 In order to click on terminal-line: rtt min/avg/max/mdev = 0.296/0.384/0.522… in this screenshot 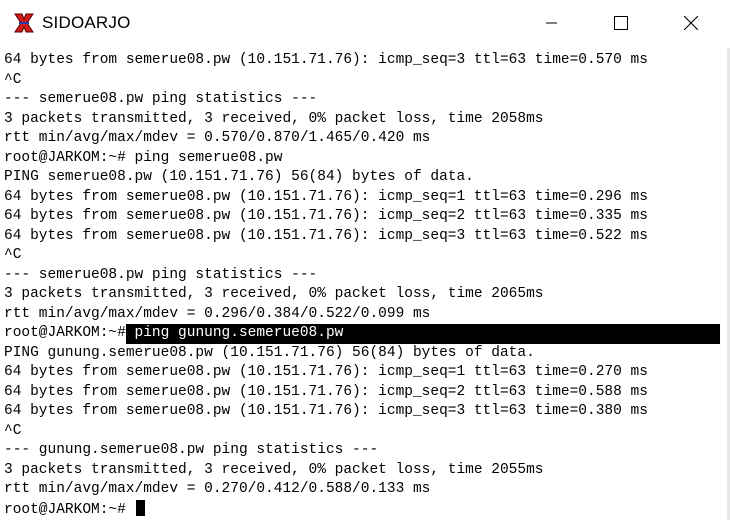, I will do `click(217, 313)`.